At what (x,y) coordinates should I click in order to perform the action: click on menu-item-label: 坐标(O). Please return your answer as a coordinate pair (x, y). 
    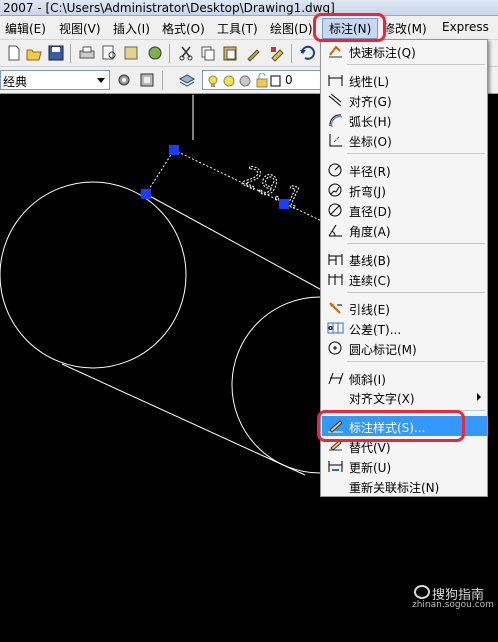
    Looking at the image, I should click on (370, 142).